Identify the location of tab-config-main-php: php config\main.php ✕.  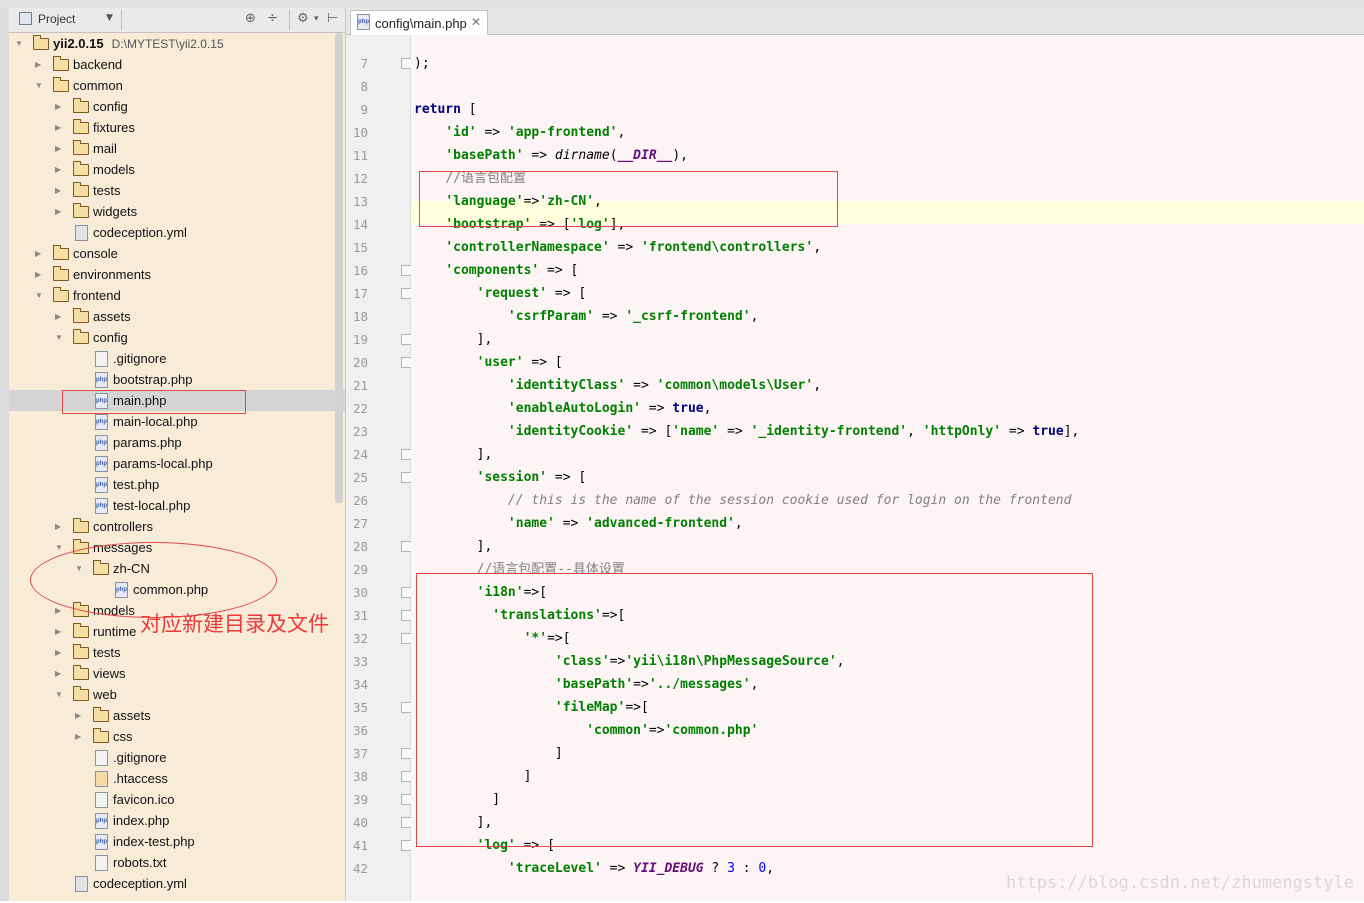
(419, 22).